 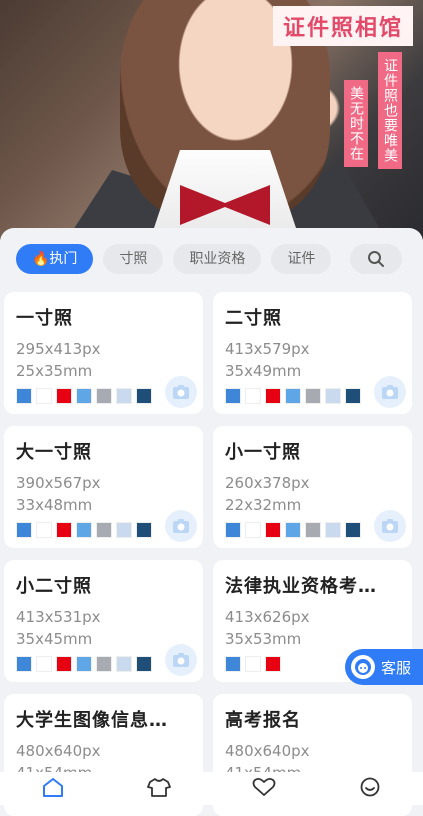 I want to click on home-icon, so click(x=52, y=787).